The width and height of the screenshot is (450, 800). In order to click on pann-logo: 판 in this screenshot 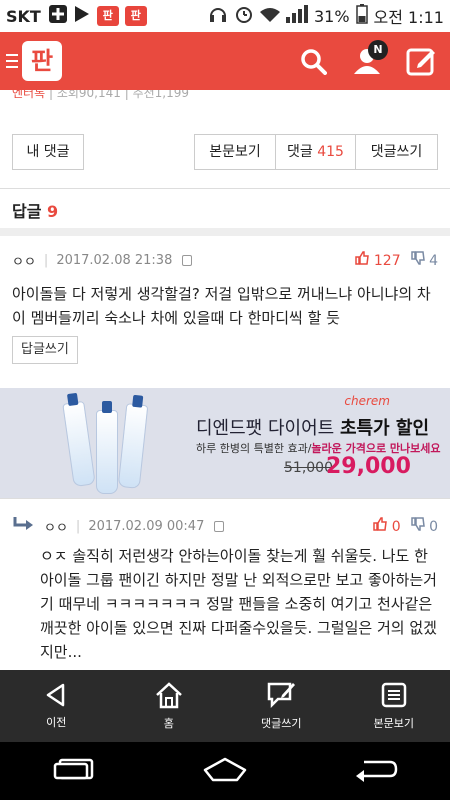, I will do `click(42, 61)`.